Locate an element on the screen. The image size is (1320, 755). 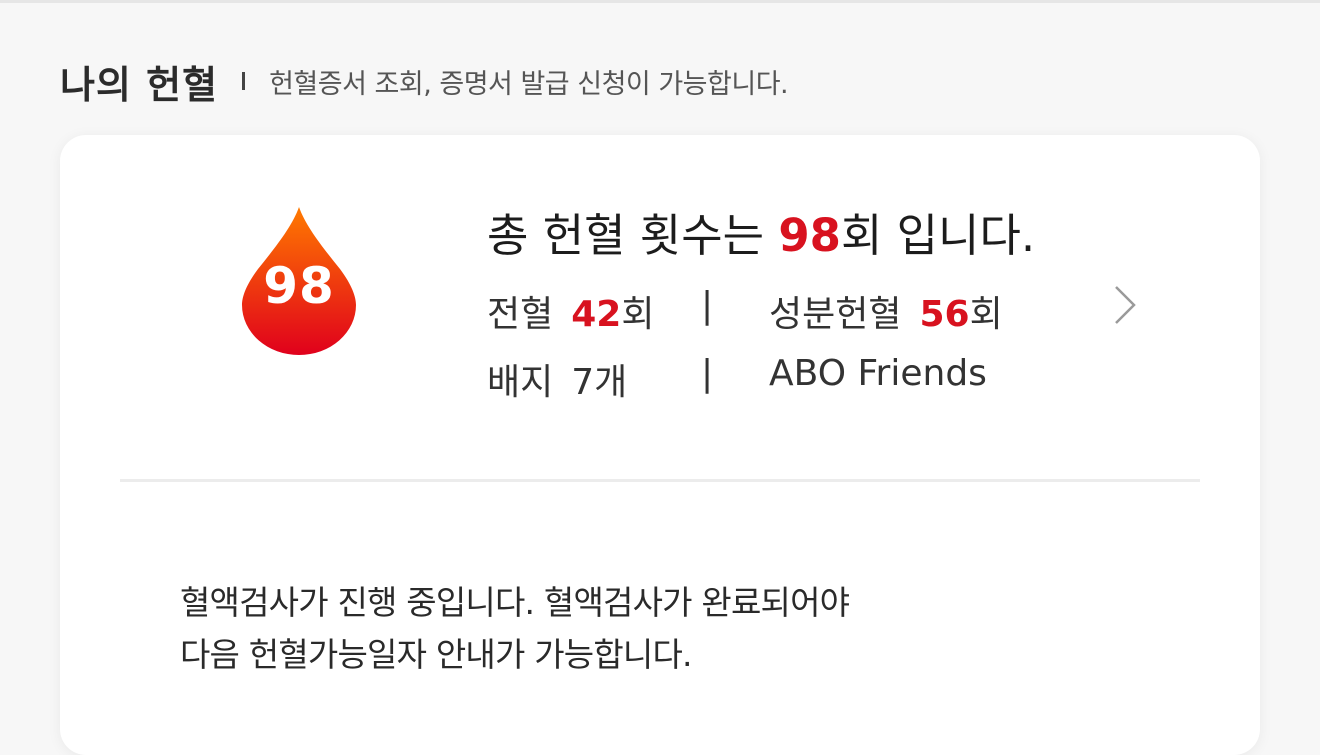
drop-count: 98 is located at coordinates (299, 286).